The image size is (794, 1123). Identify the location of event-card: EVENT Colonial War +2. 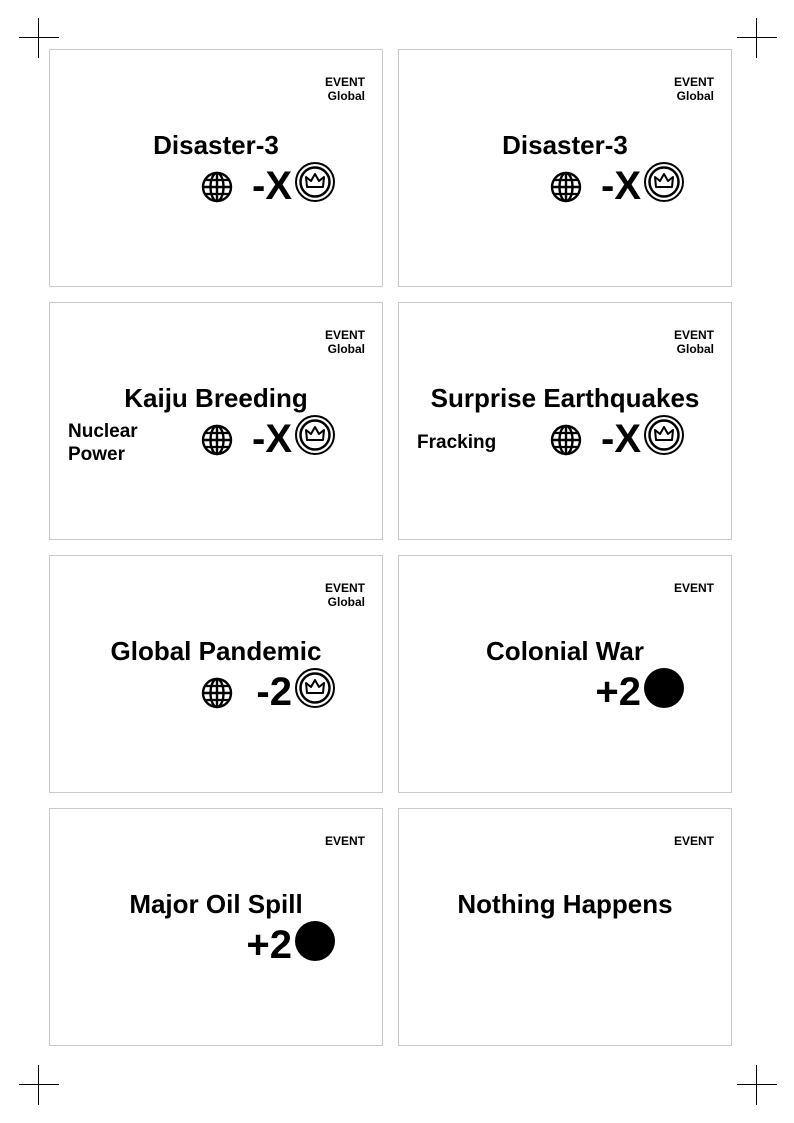
(565, 674).